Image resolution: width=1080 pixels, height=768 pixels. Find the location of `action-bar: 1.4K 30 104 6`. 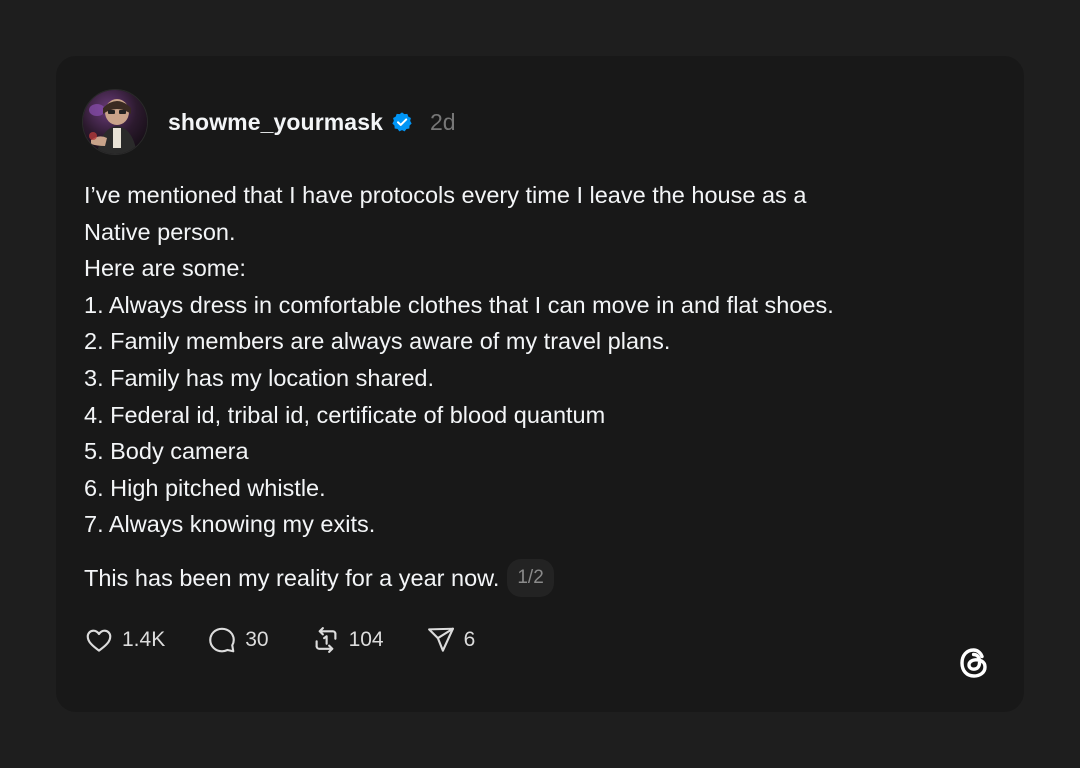

action-bar: 1.4K 30 104 6 is located at coordinates (279, 640).